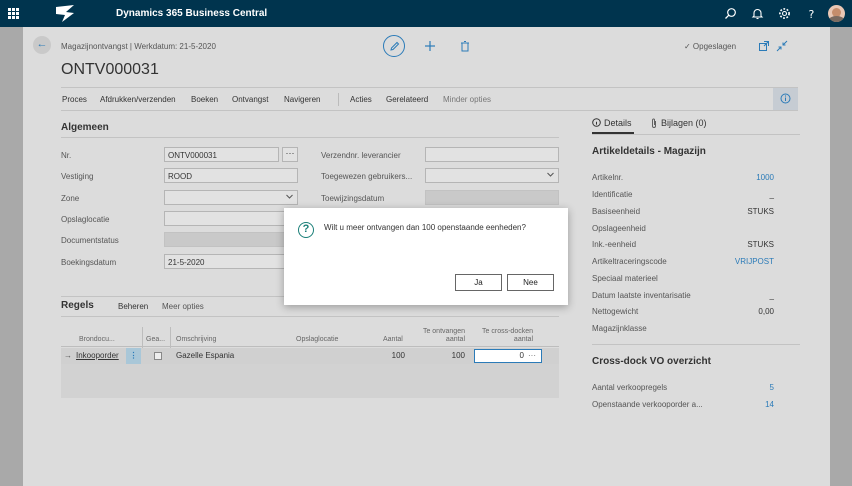 The image size is (852, 486). What do you see at coordinates (465, 46) in the screenshot?
I see `delete-icon` at bounding box center [465, 46].